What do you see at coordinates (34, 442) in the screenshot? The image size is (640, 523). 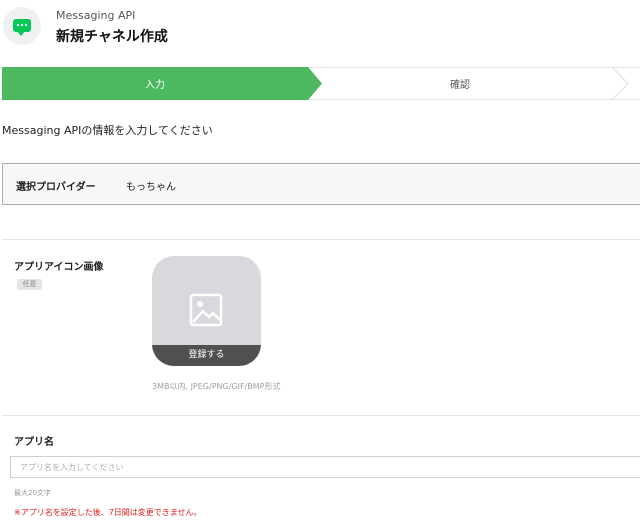 I see `app-name-label: アプリ名` at bounding box center [34, 442].